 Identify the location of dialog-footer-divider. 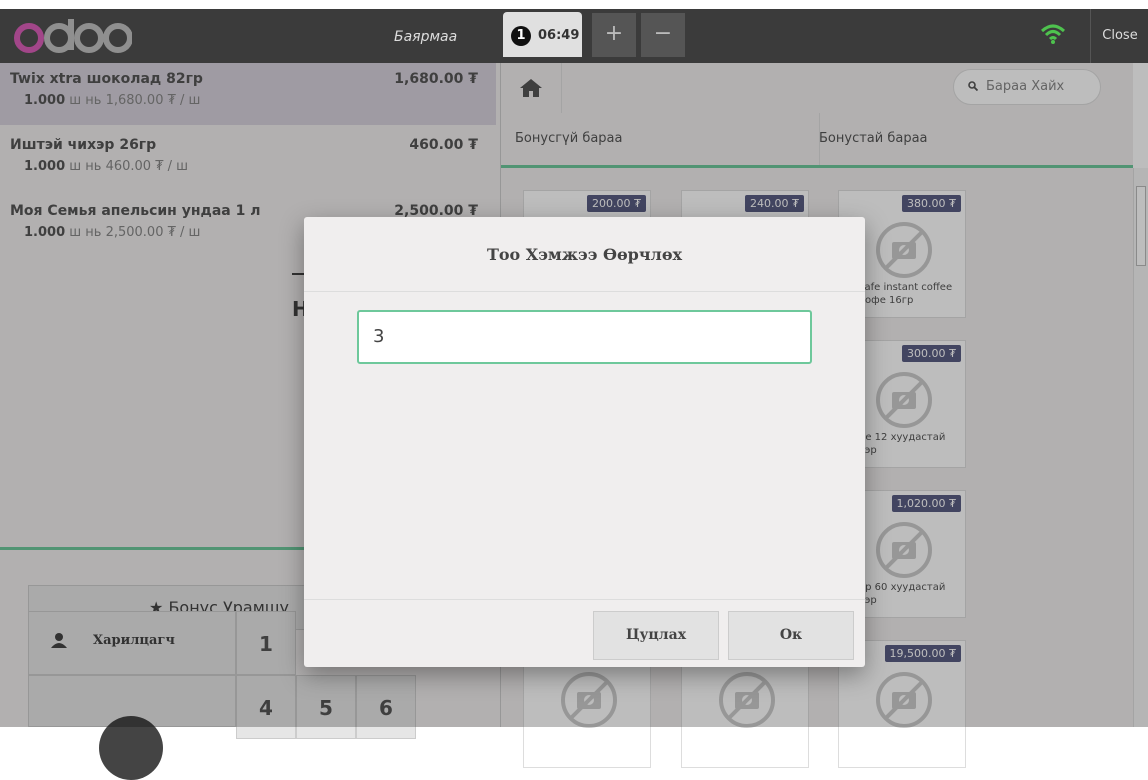
(584, 599).